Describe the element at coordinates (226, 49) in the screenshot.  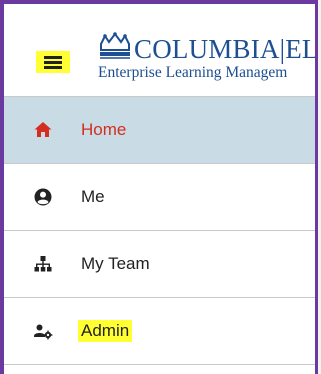
I see `brand-name: COLUMBIA|EL` at that location.